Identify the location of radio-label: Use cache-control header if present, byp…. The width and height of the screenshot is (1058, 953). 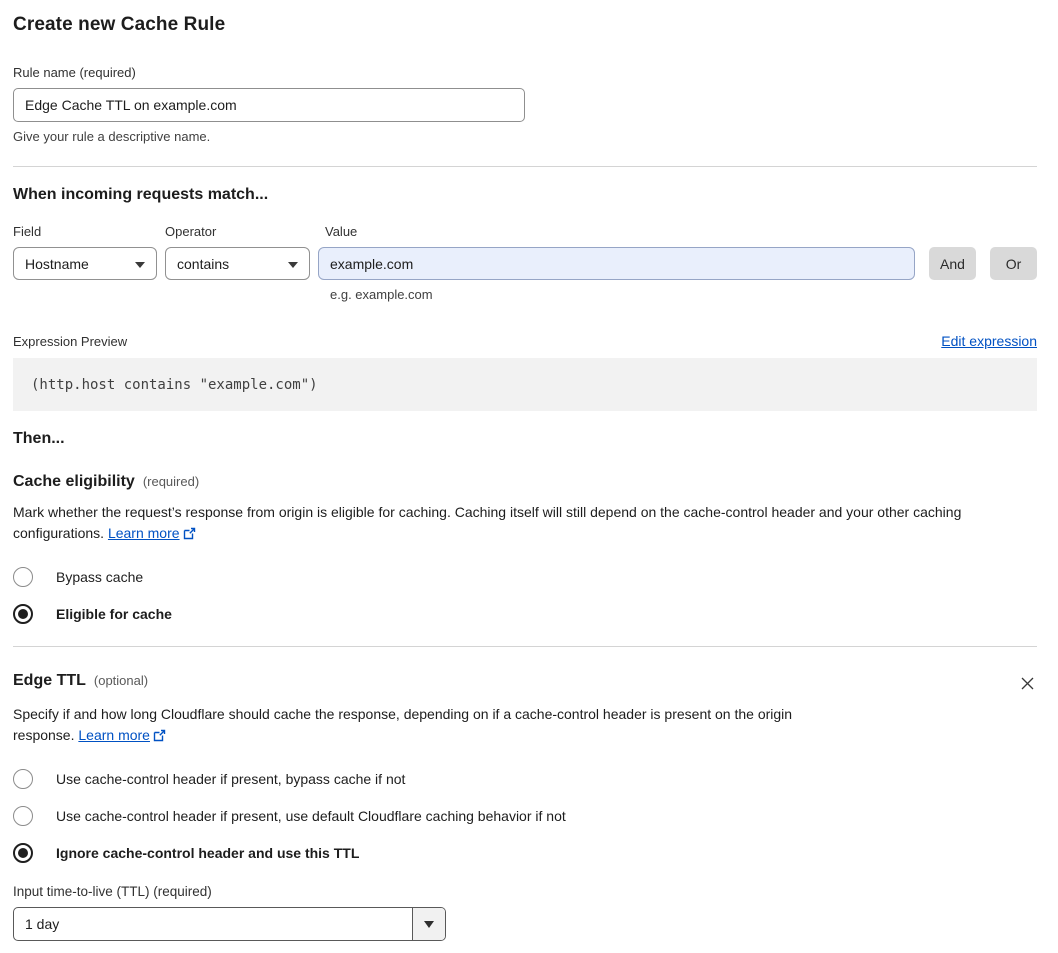
(231, 779).